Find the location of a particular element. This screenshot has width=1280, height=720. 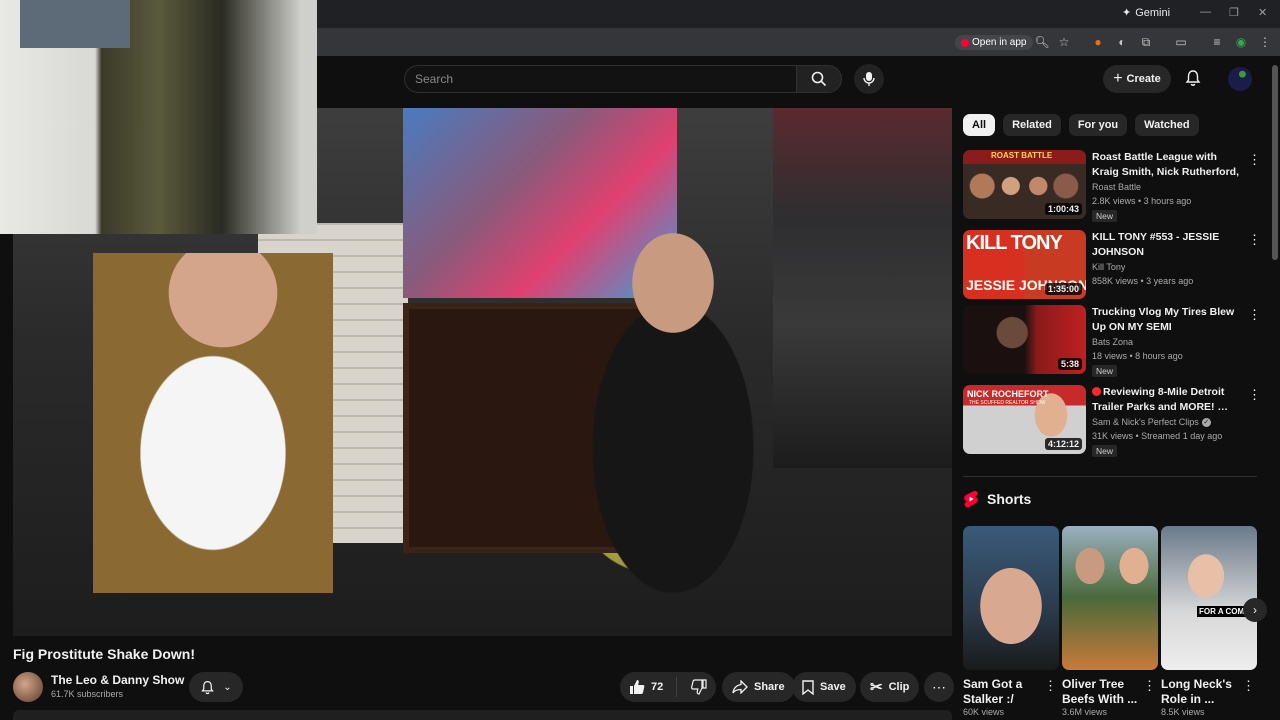

short-views: 3.6M views is located at coordinates (1085, 712).